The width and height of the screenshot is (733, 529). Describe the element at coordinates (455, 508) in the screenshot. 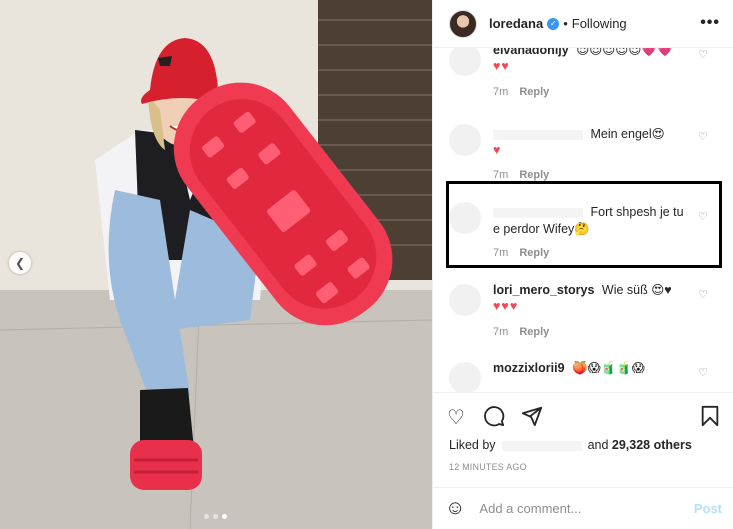

I see `emoji-smile-icon: ☺` at that location.